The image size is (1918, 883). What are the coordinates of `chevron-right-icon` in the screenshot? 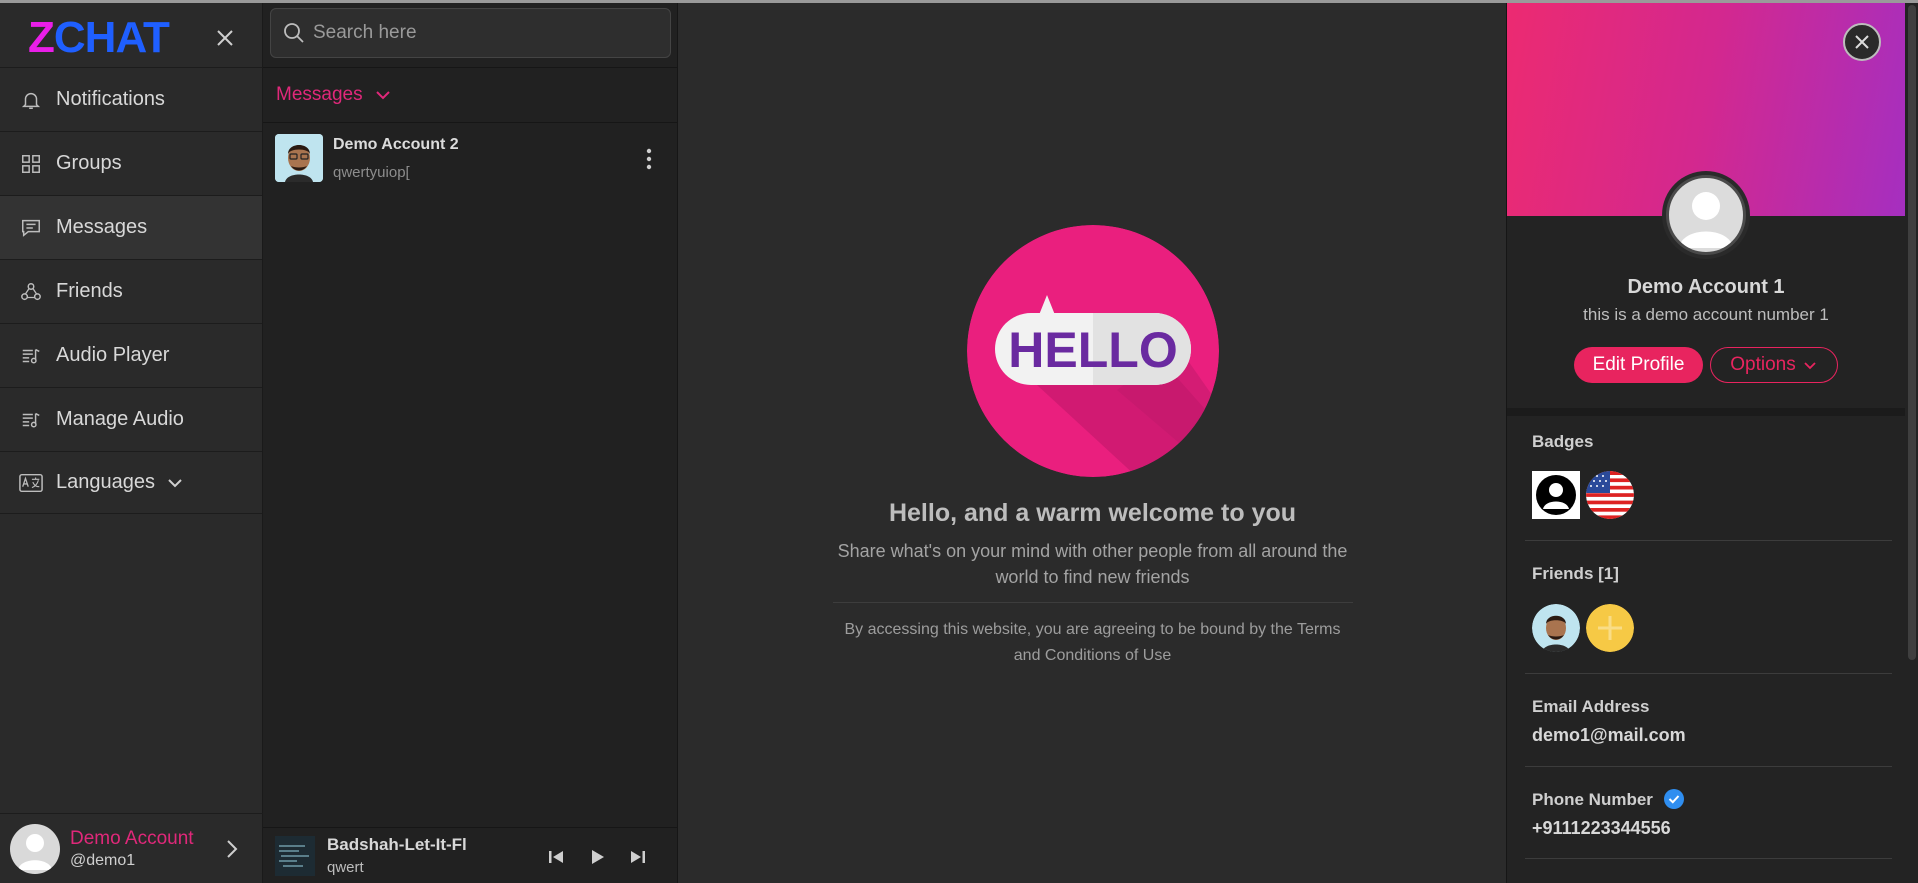 It's located at (232, 849).